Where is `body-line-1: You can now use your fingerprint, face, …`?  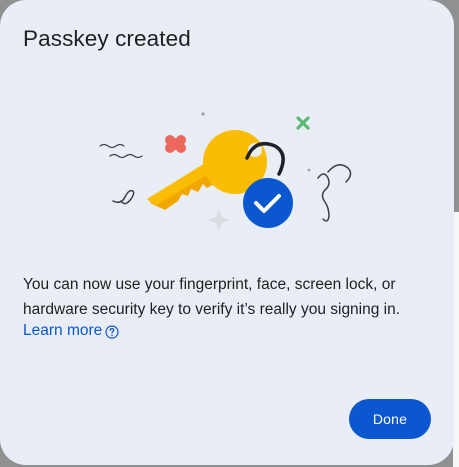
body-line-1: You can now use your fingerprint, face, … is located at coordinates (209, 284).